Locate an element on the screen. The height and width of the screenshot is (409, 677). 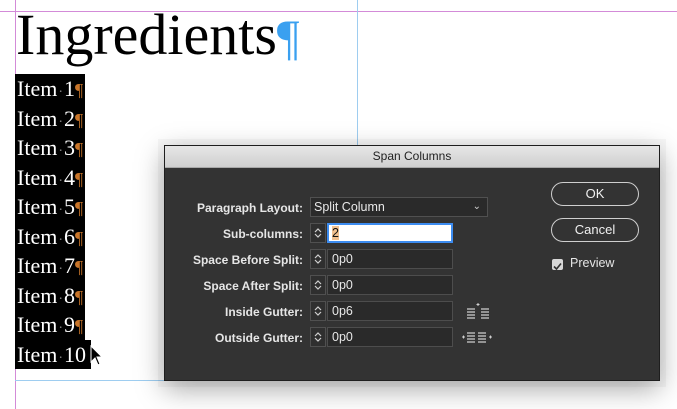
space-after-split-field: 0p0 is located at coordinates (390, 285).